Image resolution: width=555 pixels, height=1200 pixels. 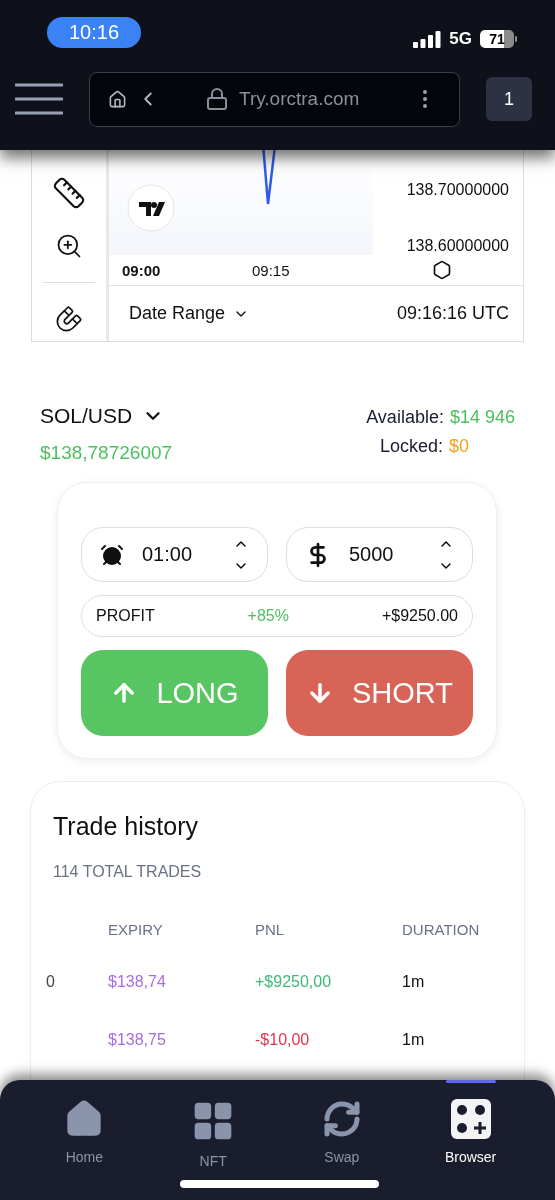 What do you see at coordinates (342, 1140) in the screenshot?
I see `nav-tab: Swap` at bounding box center [342, 1140].